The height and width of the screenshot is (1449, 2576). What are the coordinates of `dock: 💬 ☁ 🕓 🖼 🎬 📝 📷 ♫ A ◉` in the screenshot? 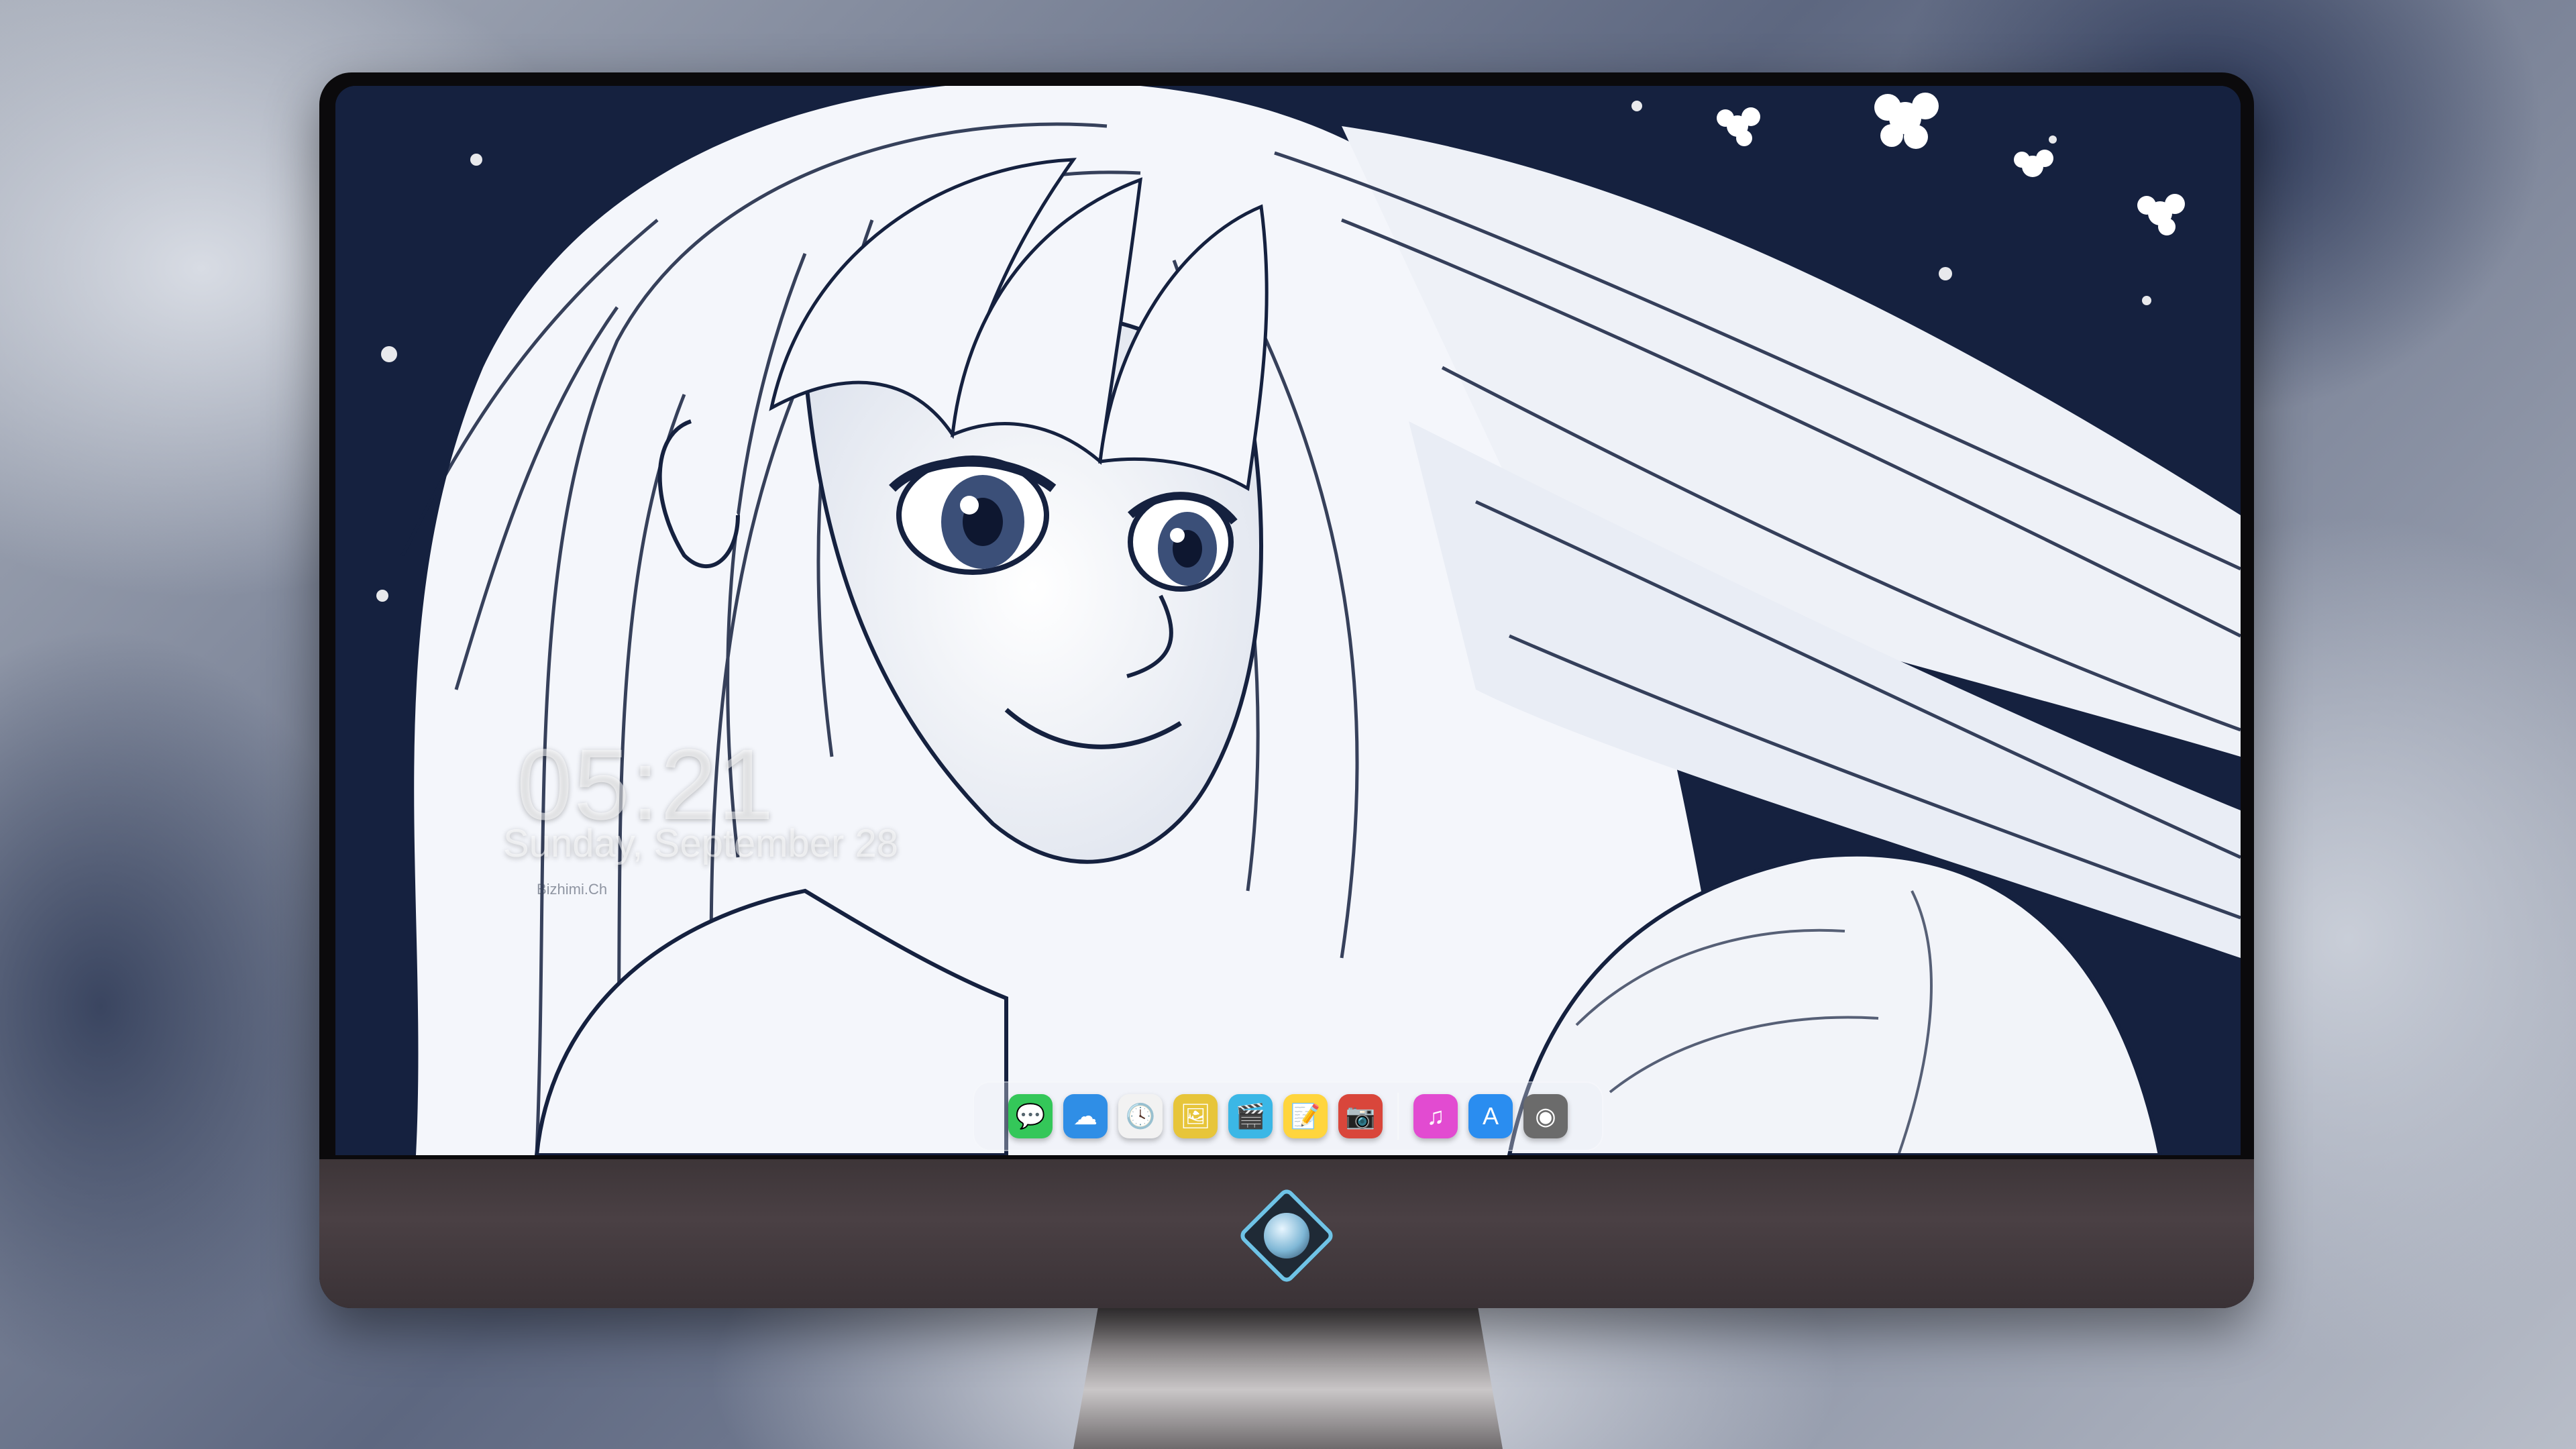 It's located at (1288, 1116).